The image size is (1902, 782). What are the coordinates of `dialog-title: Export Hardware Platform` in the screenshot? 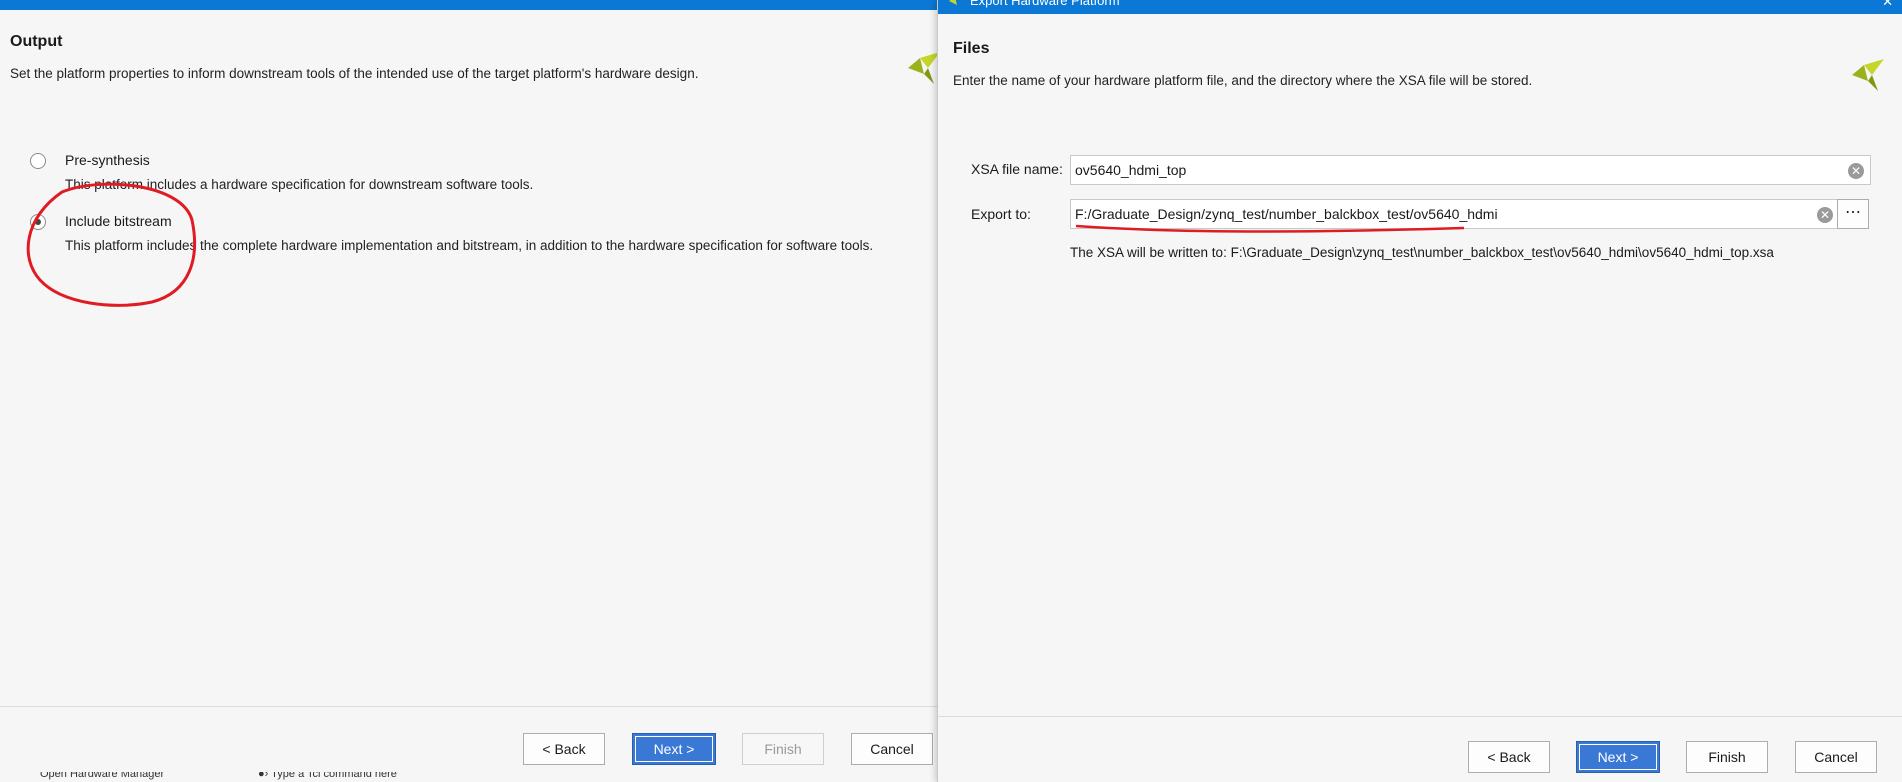 It's located at (1045, 4).